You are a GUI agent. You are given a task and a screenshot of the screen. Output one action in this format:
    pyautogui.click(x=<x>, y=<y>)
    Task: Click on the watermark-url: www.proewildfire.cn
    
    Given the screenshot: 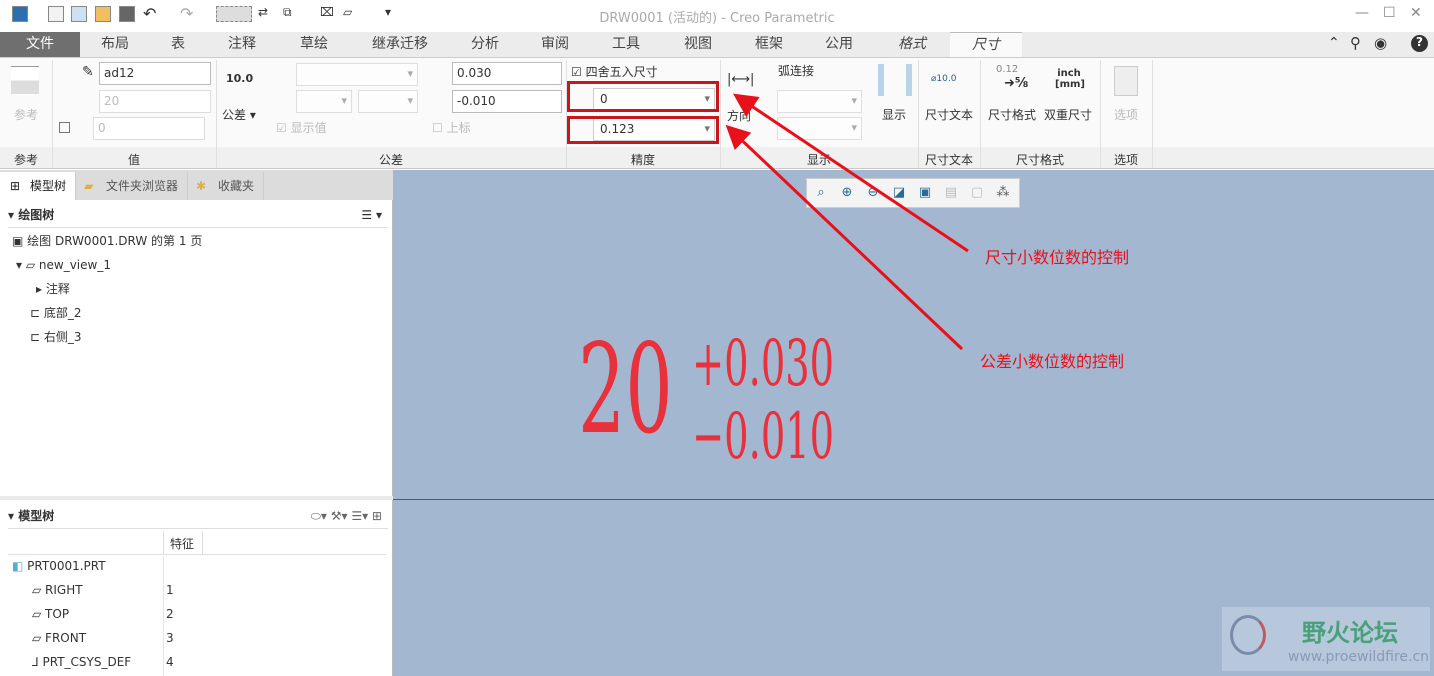 What is the action you would take?
    pyautogui.click(x=1359, y=657)
    